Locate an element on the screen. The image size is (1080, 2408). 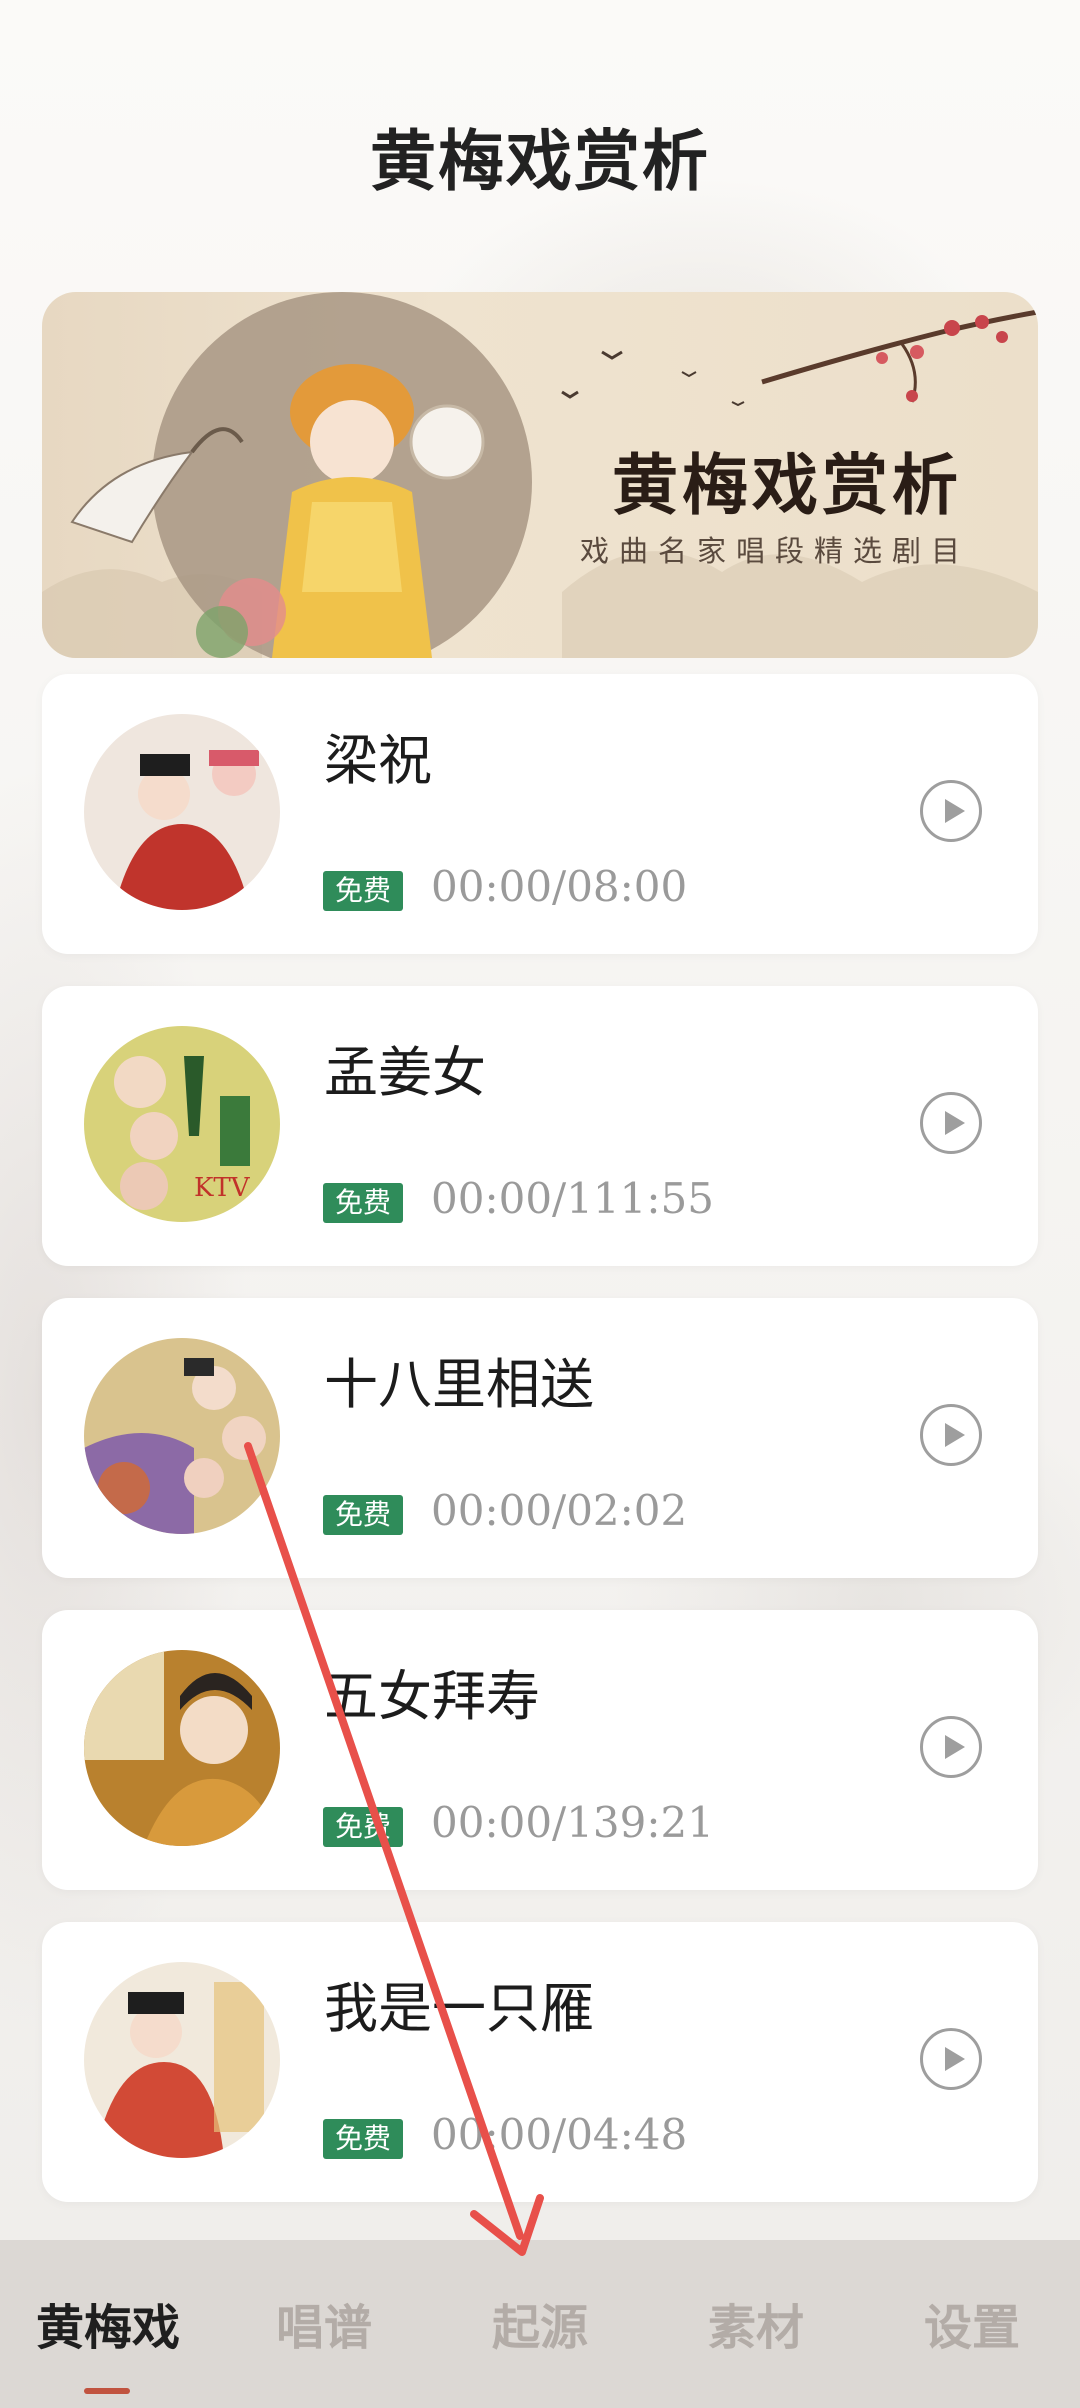
duration-text: 00:00/08:00 is located at coordinates (559, 886).